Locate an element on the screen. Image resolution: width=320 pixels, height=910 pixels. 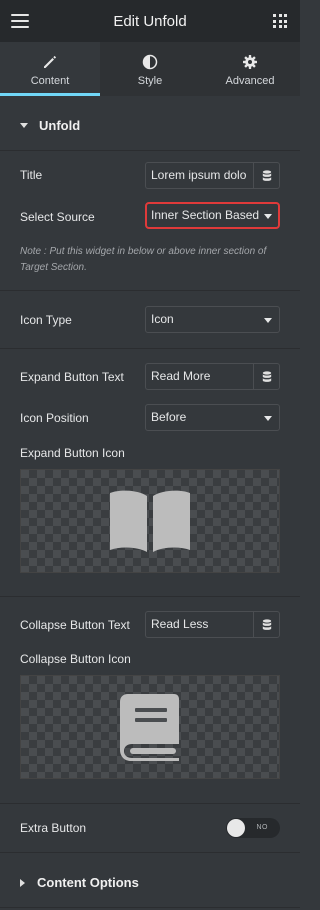
collapse-text-dynamic-tags-button is located at coordinates (266, 624).